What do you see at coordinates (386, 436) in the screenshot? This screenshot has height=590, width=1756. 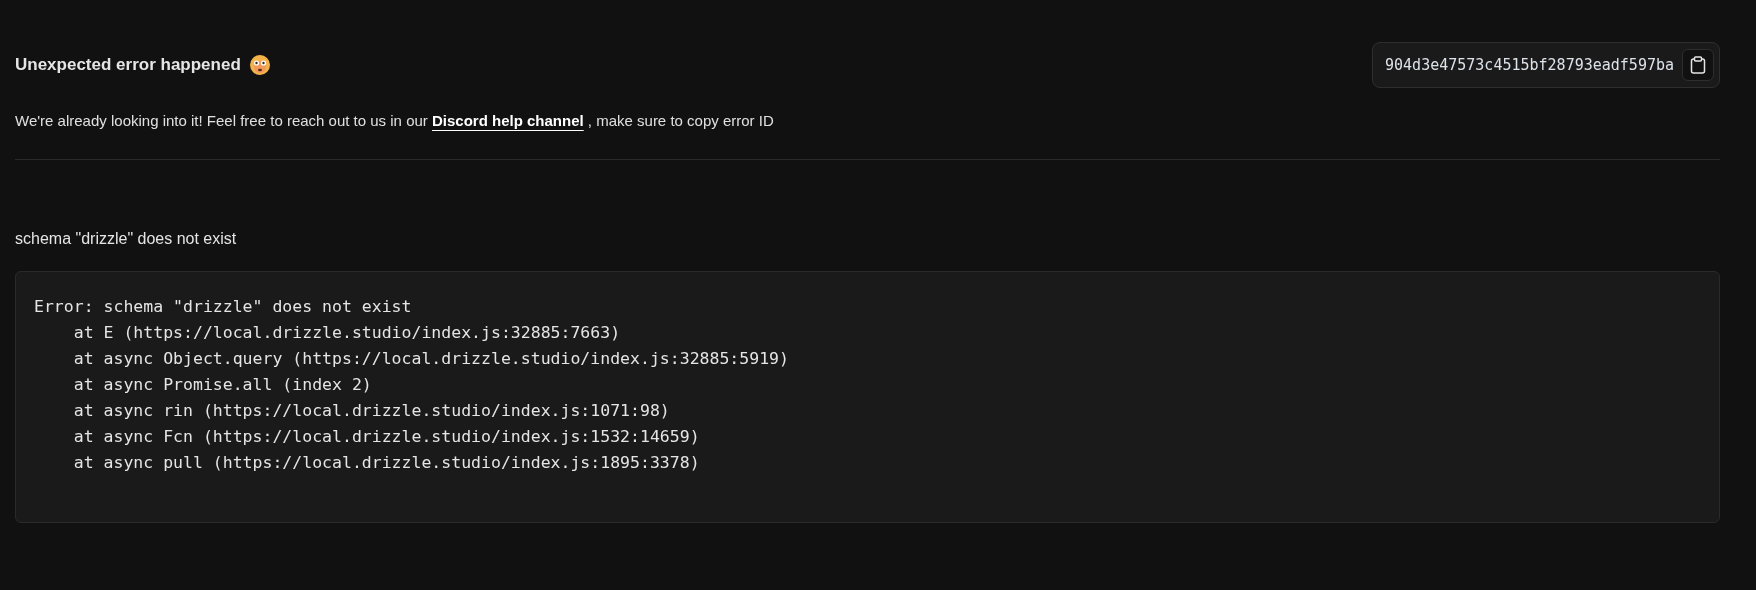 I see `stack-trace-line: at async Fcn (https://local.drizzle.studio/index.js:1532:14659)` at bounding box center [386, 436].